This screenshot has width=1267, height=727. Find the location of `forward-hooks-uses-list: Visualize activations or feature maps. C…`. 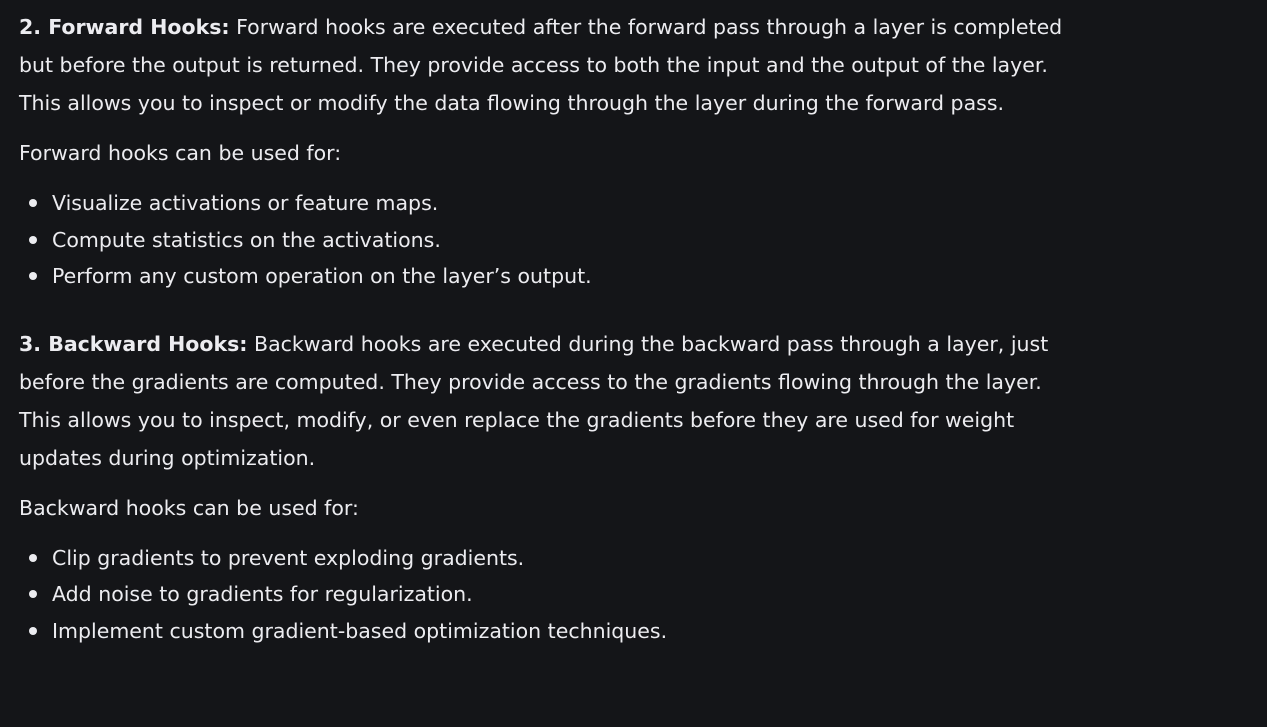

forward-hooks-uses-list: Visualize activations or feature maps. C… is located at coordinates (544, 240).